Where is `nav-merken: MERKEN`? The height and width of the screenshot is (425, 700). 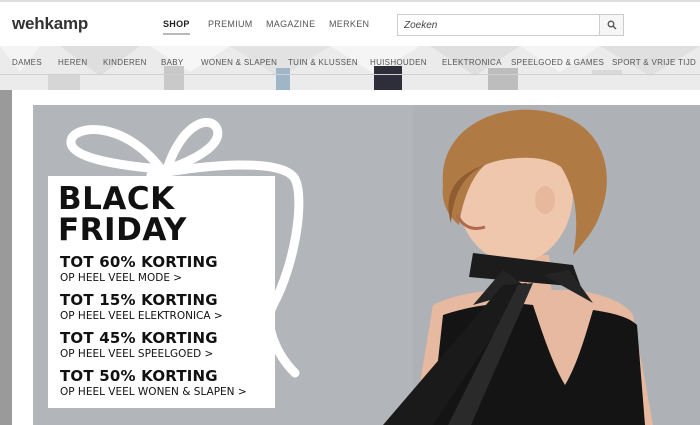 nav-merken: MERKEN is located at coordinates (349, 24).